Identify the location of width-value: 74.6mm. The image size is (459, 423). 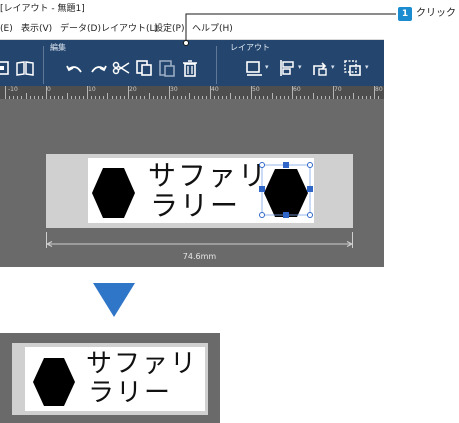
(199, 256).